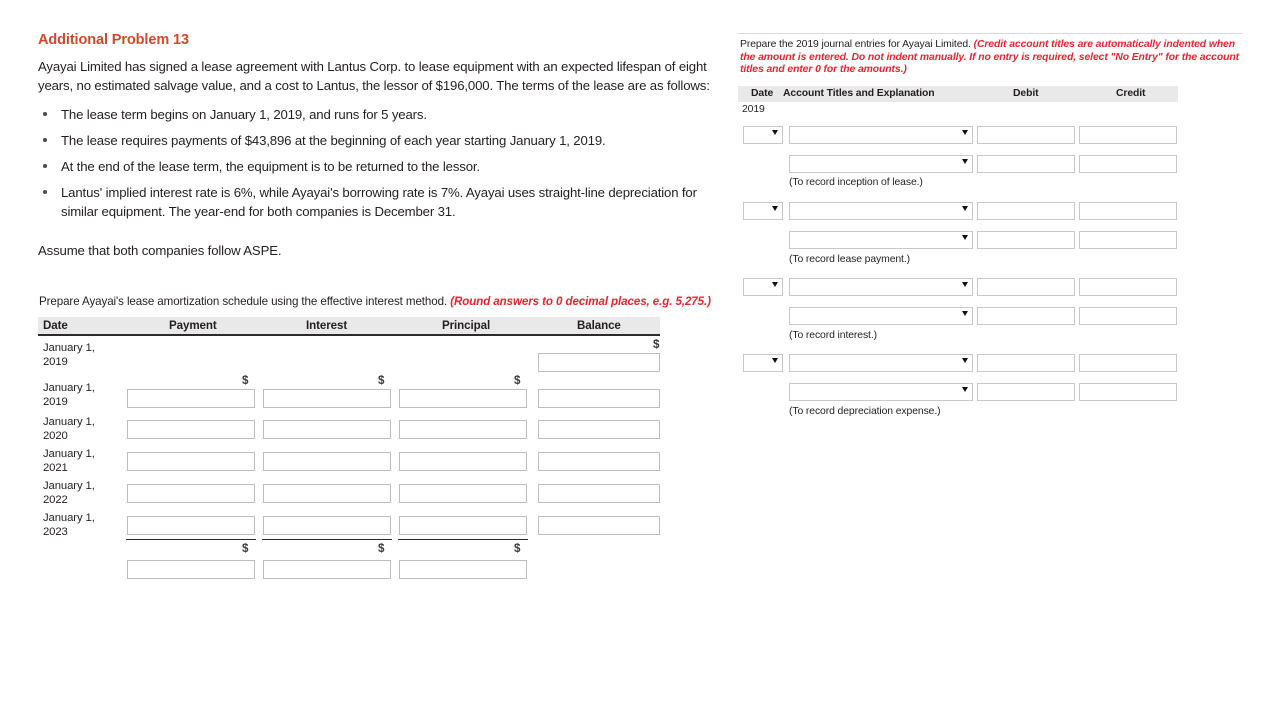  I want to click on input-credit-entry2-line1, so click(1128, 210).